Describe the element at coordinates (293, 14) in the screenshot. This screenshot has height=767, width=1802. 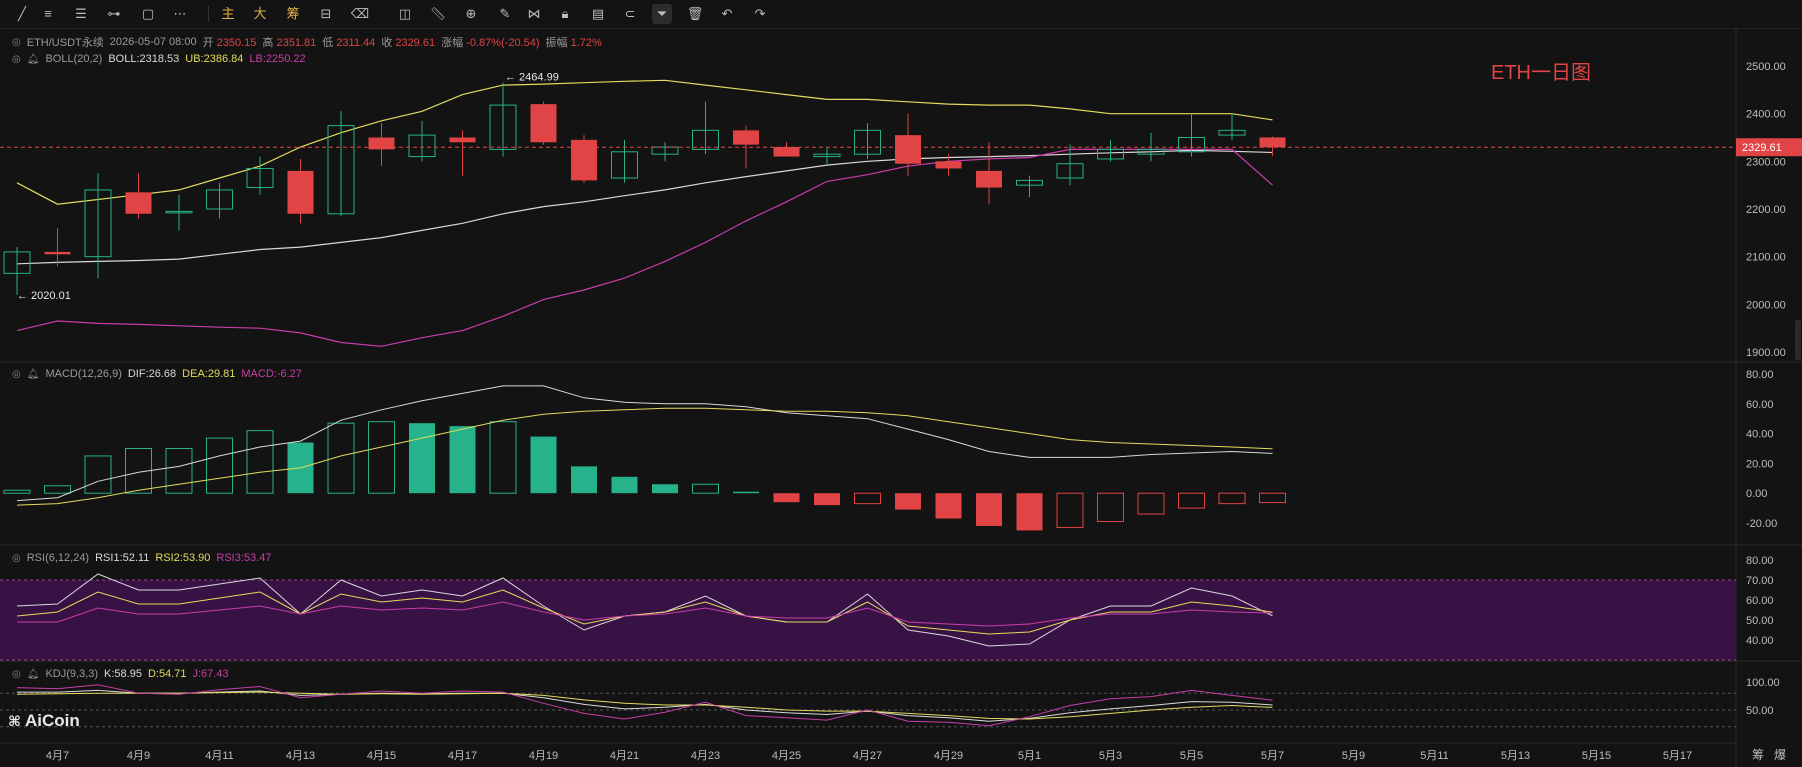
I see `chips-distribution-button: 筹` at that location.